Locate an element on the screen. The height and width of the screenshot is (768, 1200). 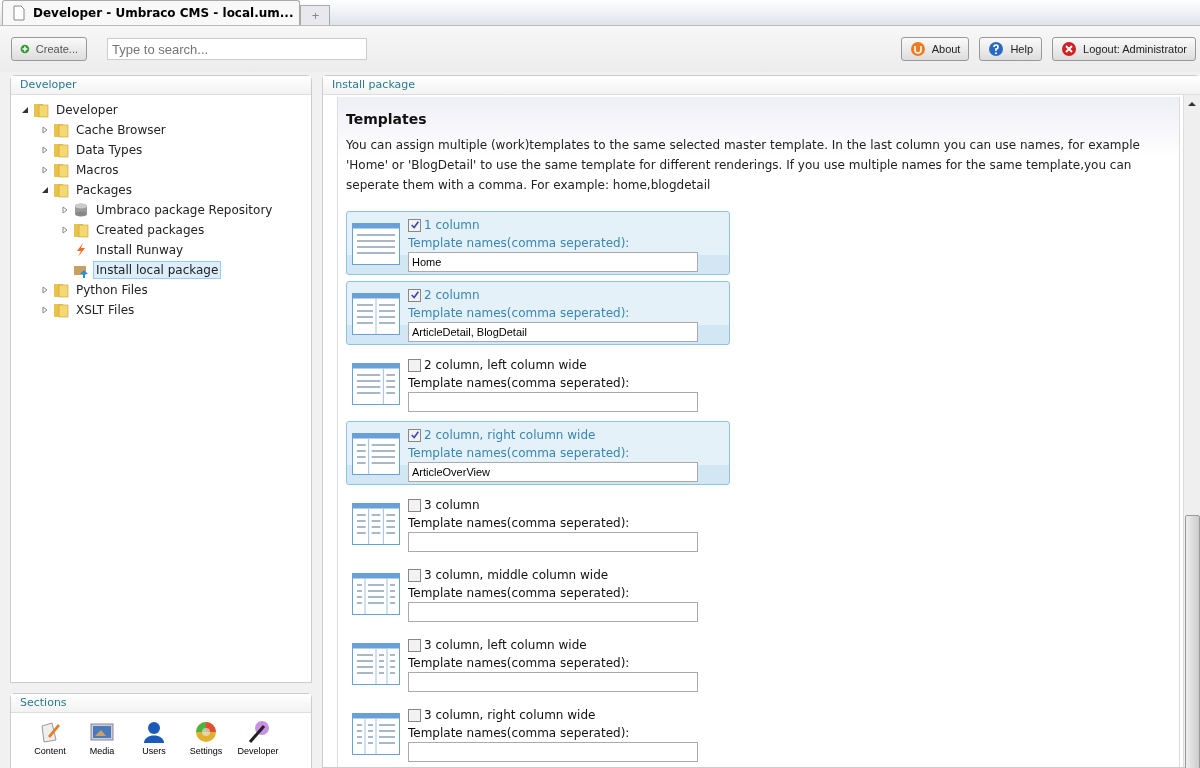
template-name: 3 column, left column wide is located at coordinates (505, 645).